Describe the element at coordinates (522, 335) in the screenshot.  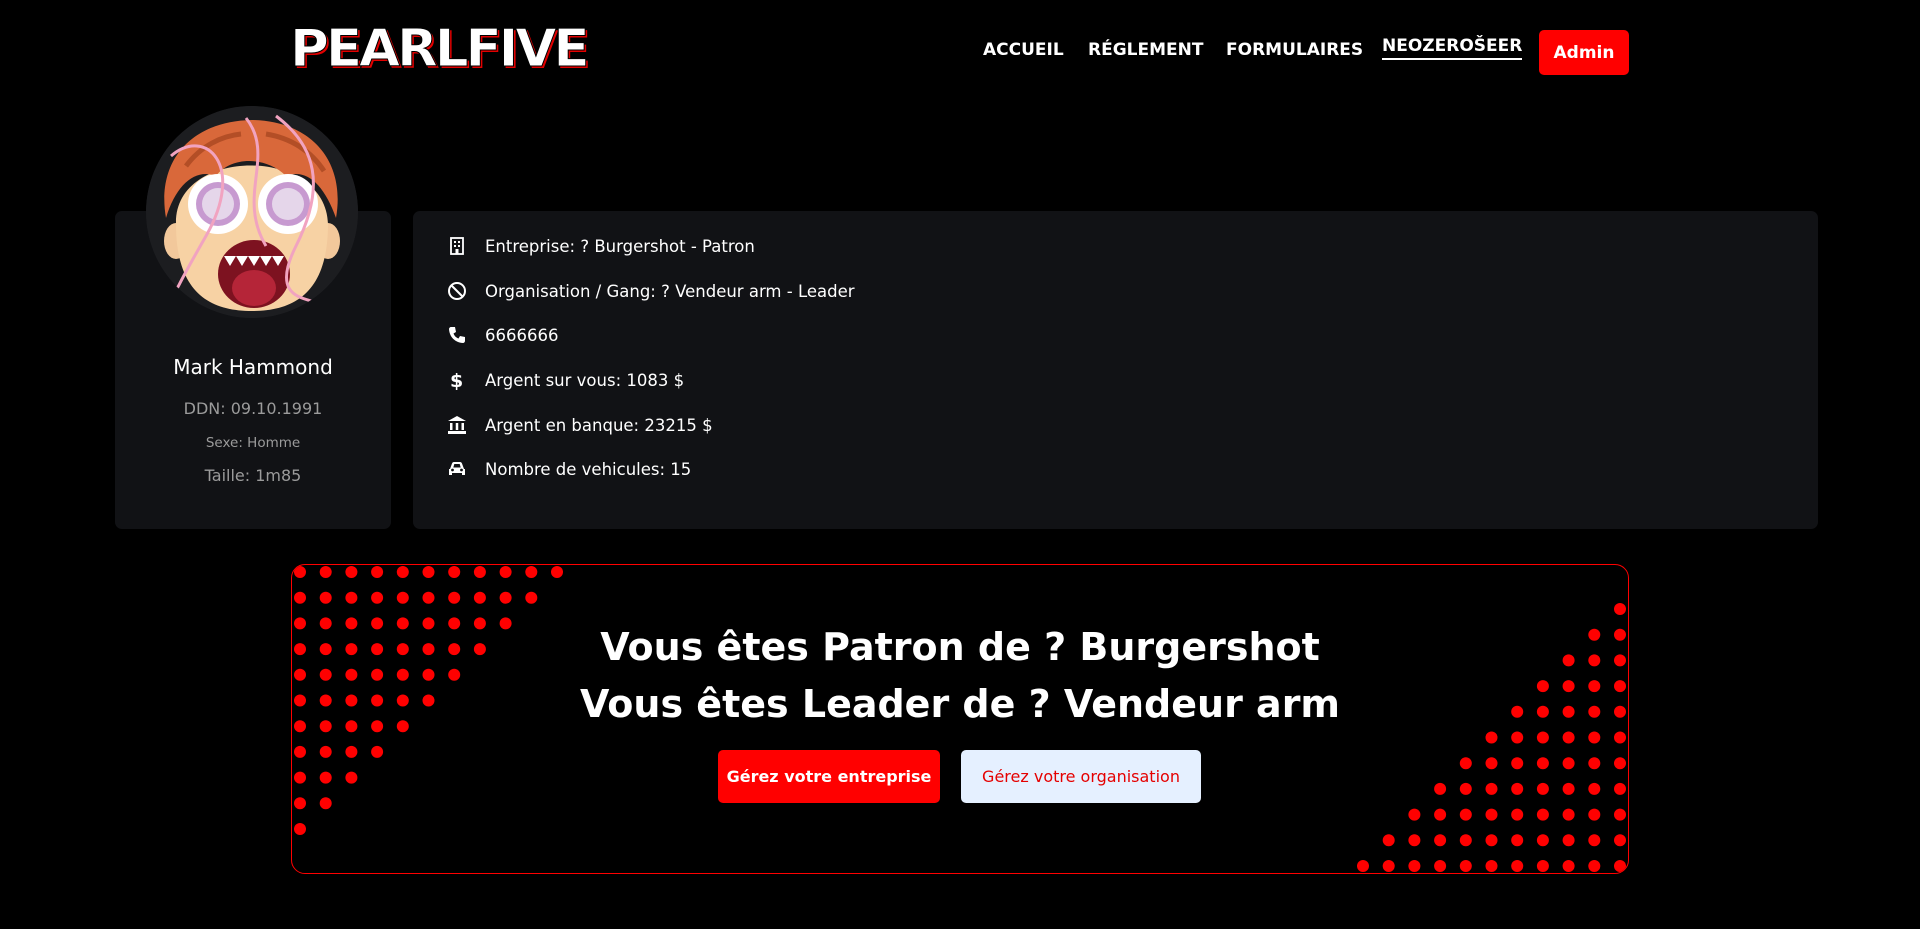
I see `detail-phone-text: 6666666` at that location.